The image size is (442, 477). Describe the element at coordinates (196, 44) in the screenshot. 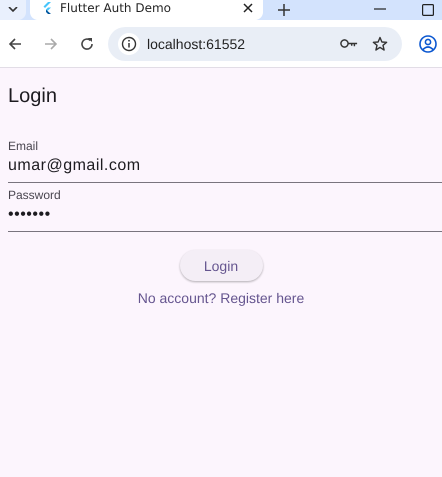

I see `url-text: localhost:61552` at that location.